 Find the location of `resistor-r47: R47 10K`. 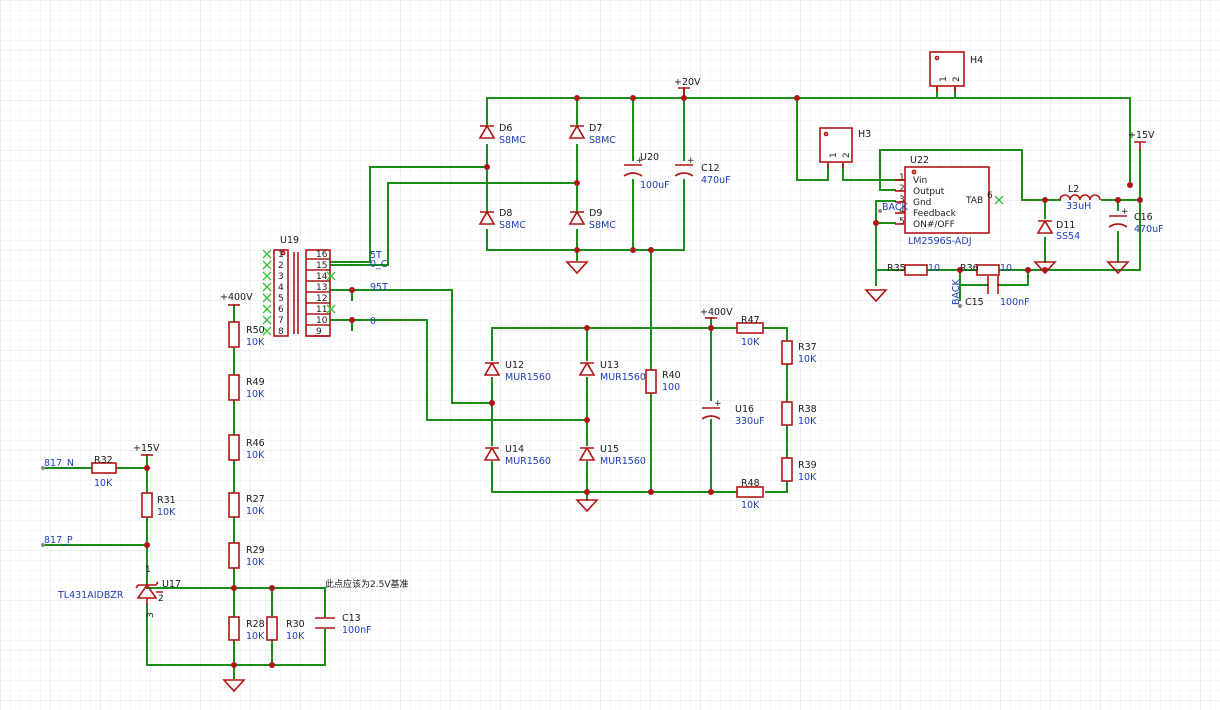

resistor-r47: R47 10K is located at coordinates (750, 331).